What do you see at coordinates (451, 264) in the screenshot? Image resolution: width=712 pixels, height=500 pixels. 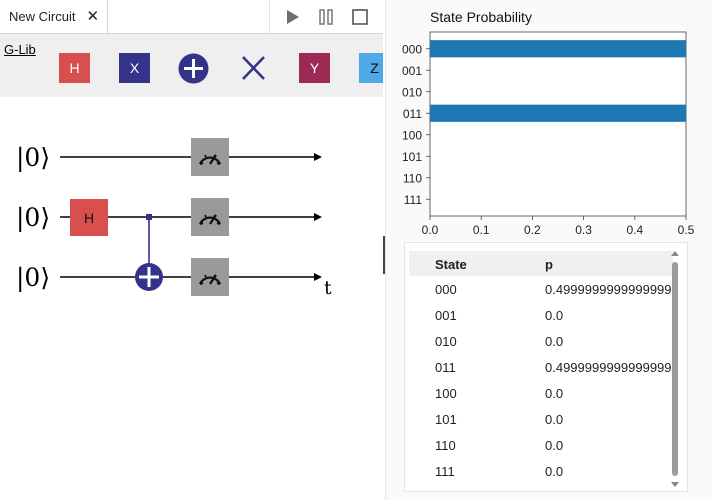 I see `header-state: State` at bounding box center [451, 264].